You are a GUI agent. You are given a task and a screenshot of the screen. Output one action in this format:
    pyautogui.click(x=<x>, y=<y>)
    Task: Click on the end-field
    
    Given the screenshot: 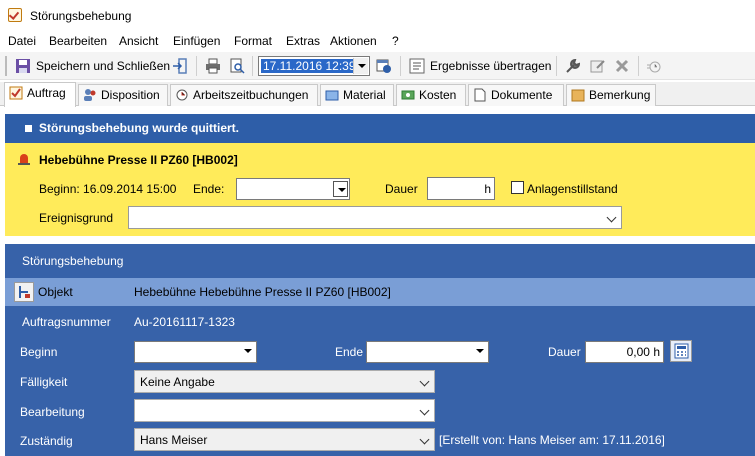 What is the action you would take?
    pyautogui.click(x=427, y=352)
    